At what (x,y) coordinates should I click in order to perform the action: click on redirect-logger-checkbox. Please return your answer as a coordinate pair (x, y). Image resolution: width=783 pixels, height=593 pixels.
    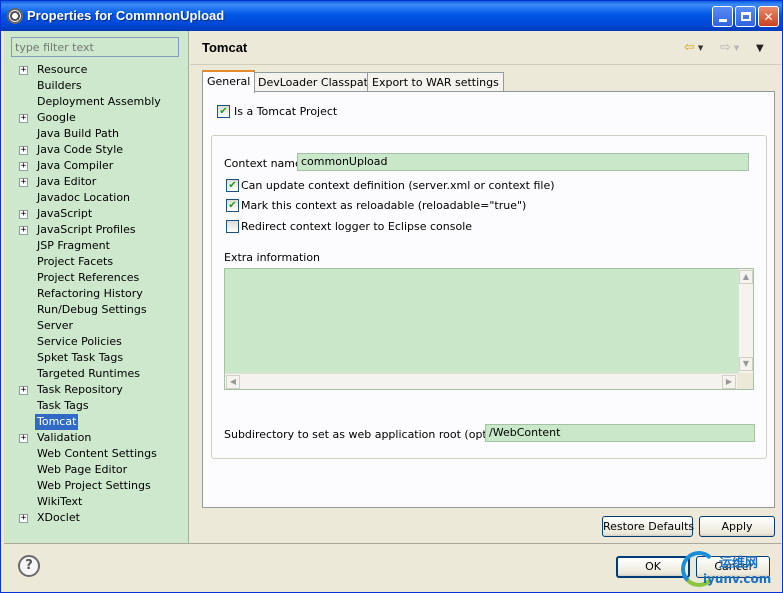
    Looking at the image, I should click on (232, 226).